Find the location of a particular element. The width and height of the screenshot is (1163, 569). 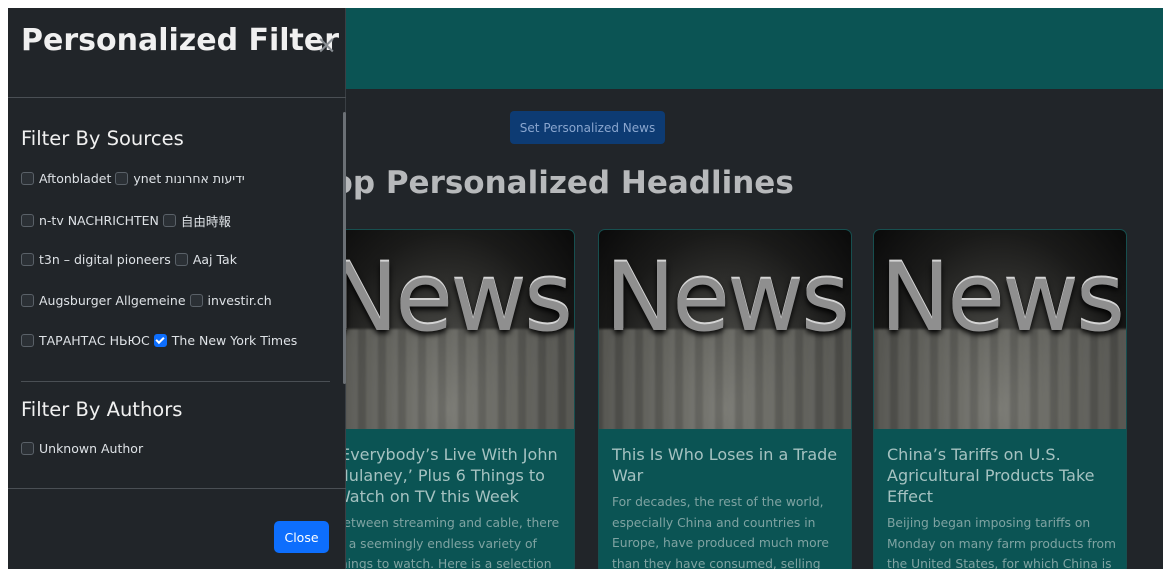

authors-section-title: Filter By Authors is located at coordinates (102, 409).